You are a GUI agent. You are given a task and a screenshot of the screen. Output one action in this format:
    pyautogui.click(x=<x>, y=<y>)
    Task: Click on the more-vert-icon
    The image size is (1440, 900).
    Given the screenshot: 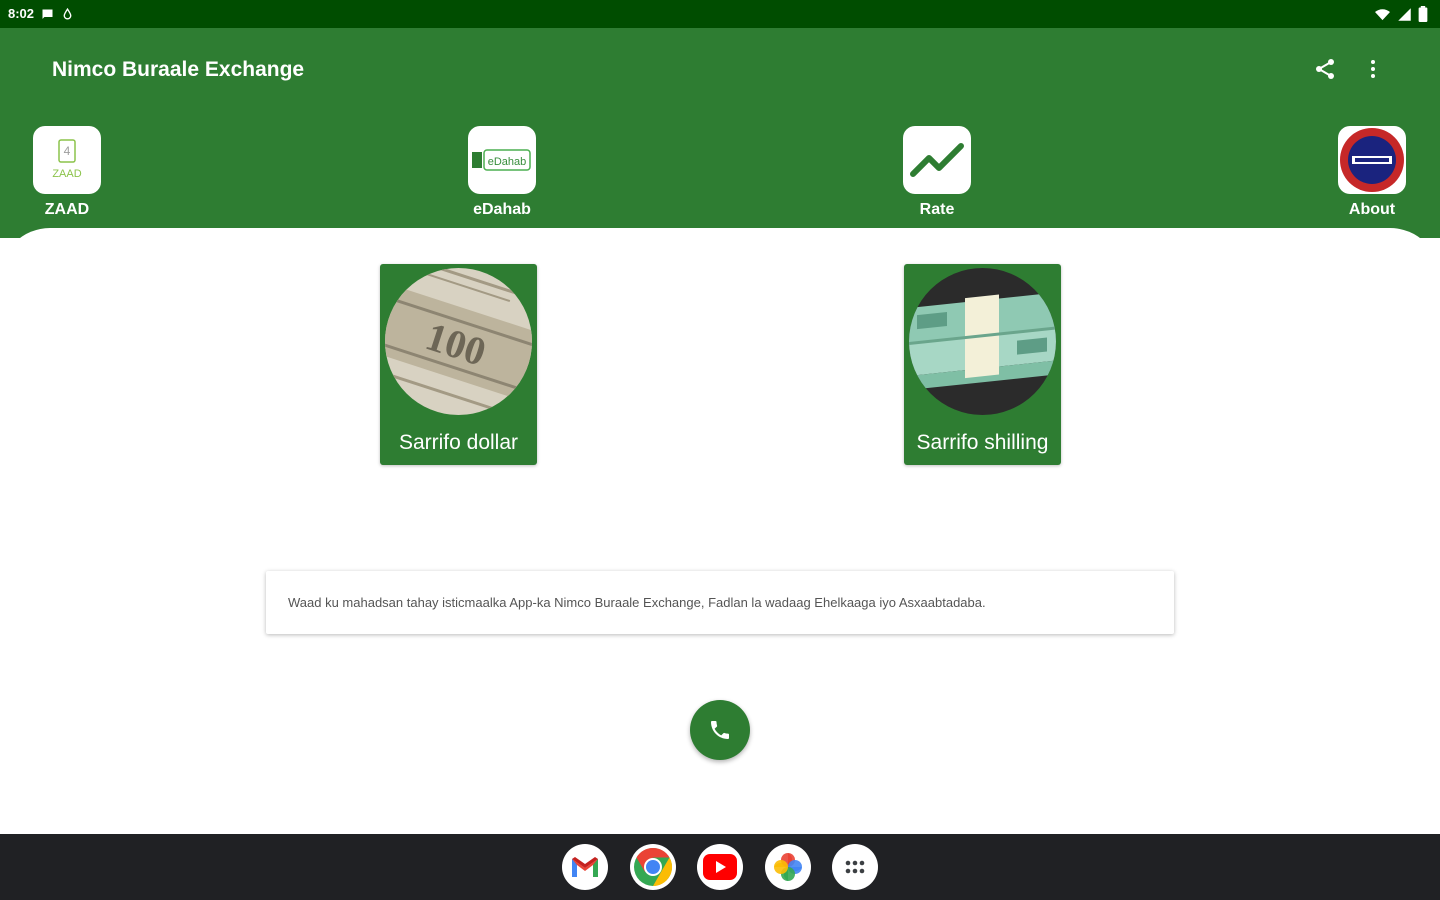 What is the action you would take?
    pyautogui.click(x=1373, y=69)
    